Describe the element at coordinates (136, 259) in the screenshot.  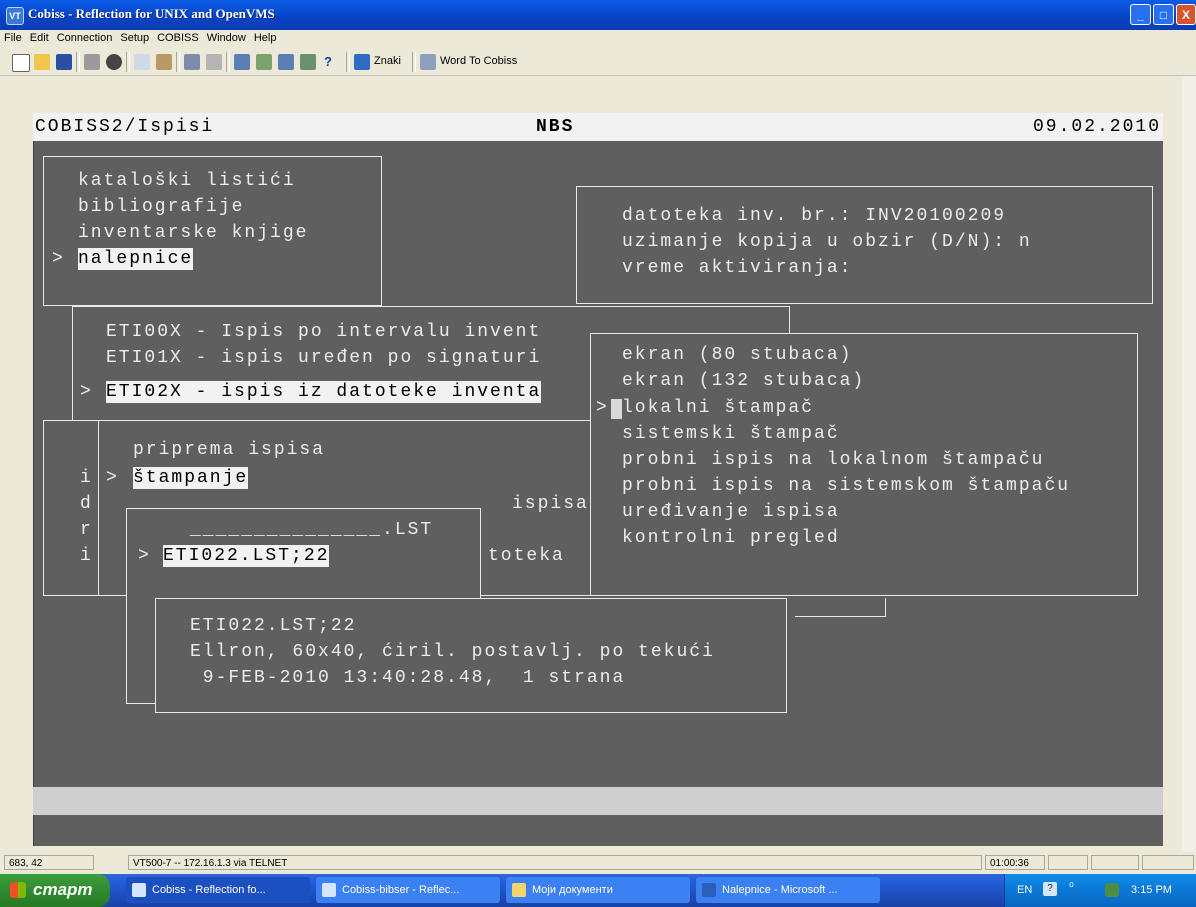
I see `menu1-item-selected: nalepnice` at that location.